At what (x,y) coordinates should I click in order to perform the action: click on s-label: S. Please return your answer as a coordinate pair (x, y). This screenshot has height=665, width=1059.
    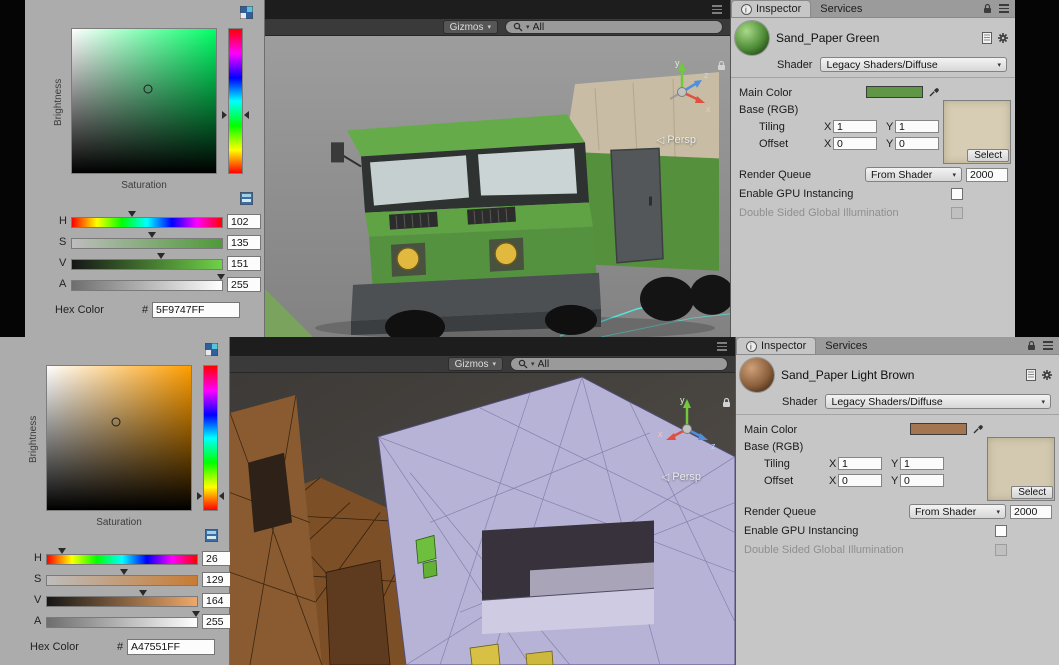
    Looking at the image, I should click on (38, 579).